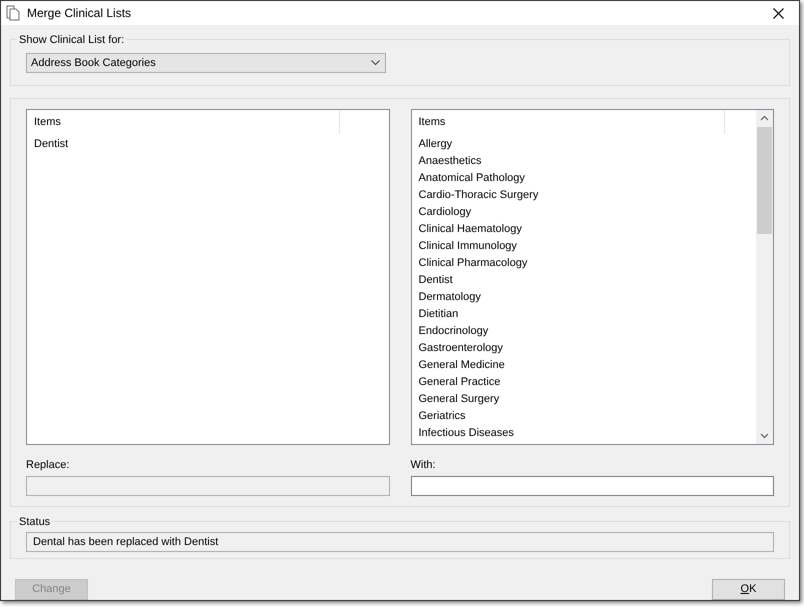  I want to click on list-item: Geriatrics, so click(584, 416).